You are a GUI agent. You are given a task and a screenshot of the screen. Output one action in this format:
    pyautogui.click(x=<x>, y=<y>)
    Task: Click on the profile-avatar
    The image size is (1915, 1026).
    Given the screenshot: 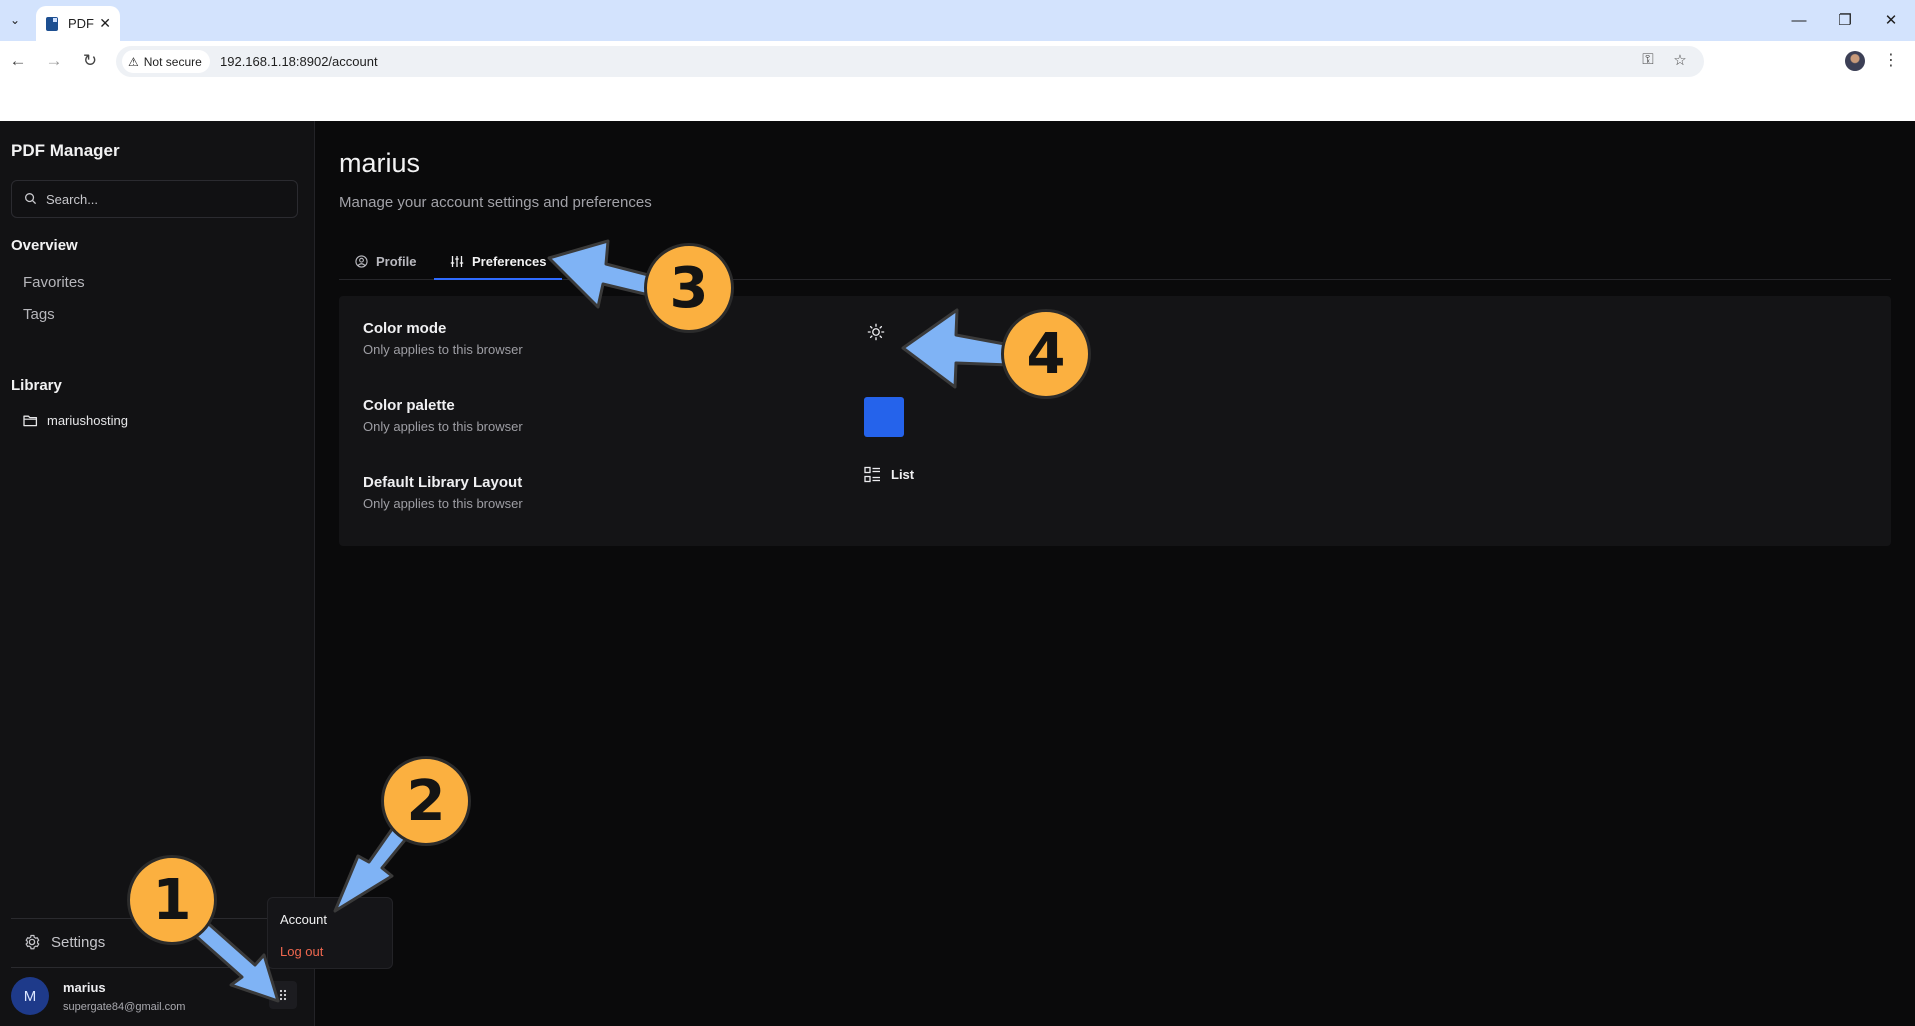 What is the action you would take?
    pyautogui.click(x=1855, y=61)
    